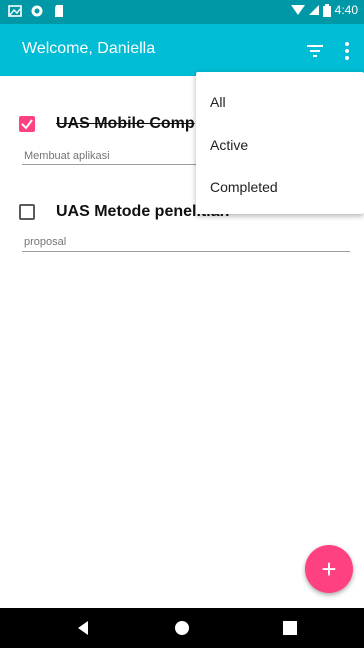 The image size is (364, 648). Describe the element at coordinates (229, 145) in the screenshot. I see `menu-item-active: Active` at that location.